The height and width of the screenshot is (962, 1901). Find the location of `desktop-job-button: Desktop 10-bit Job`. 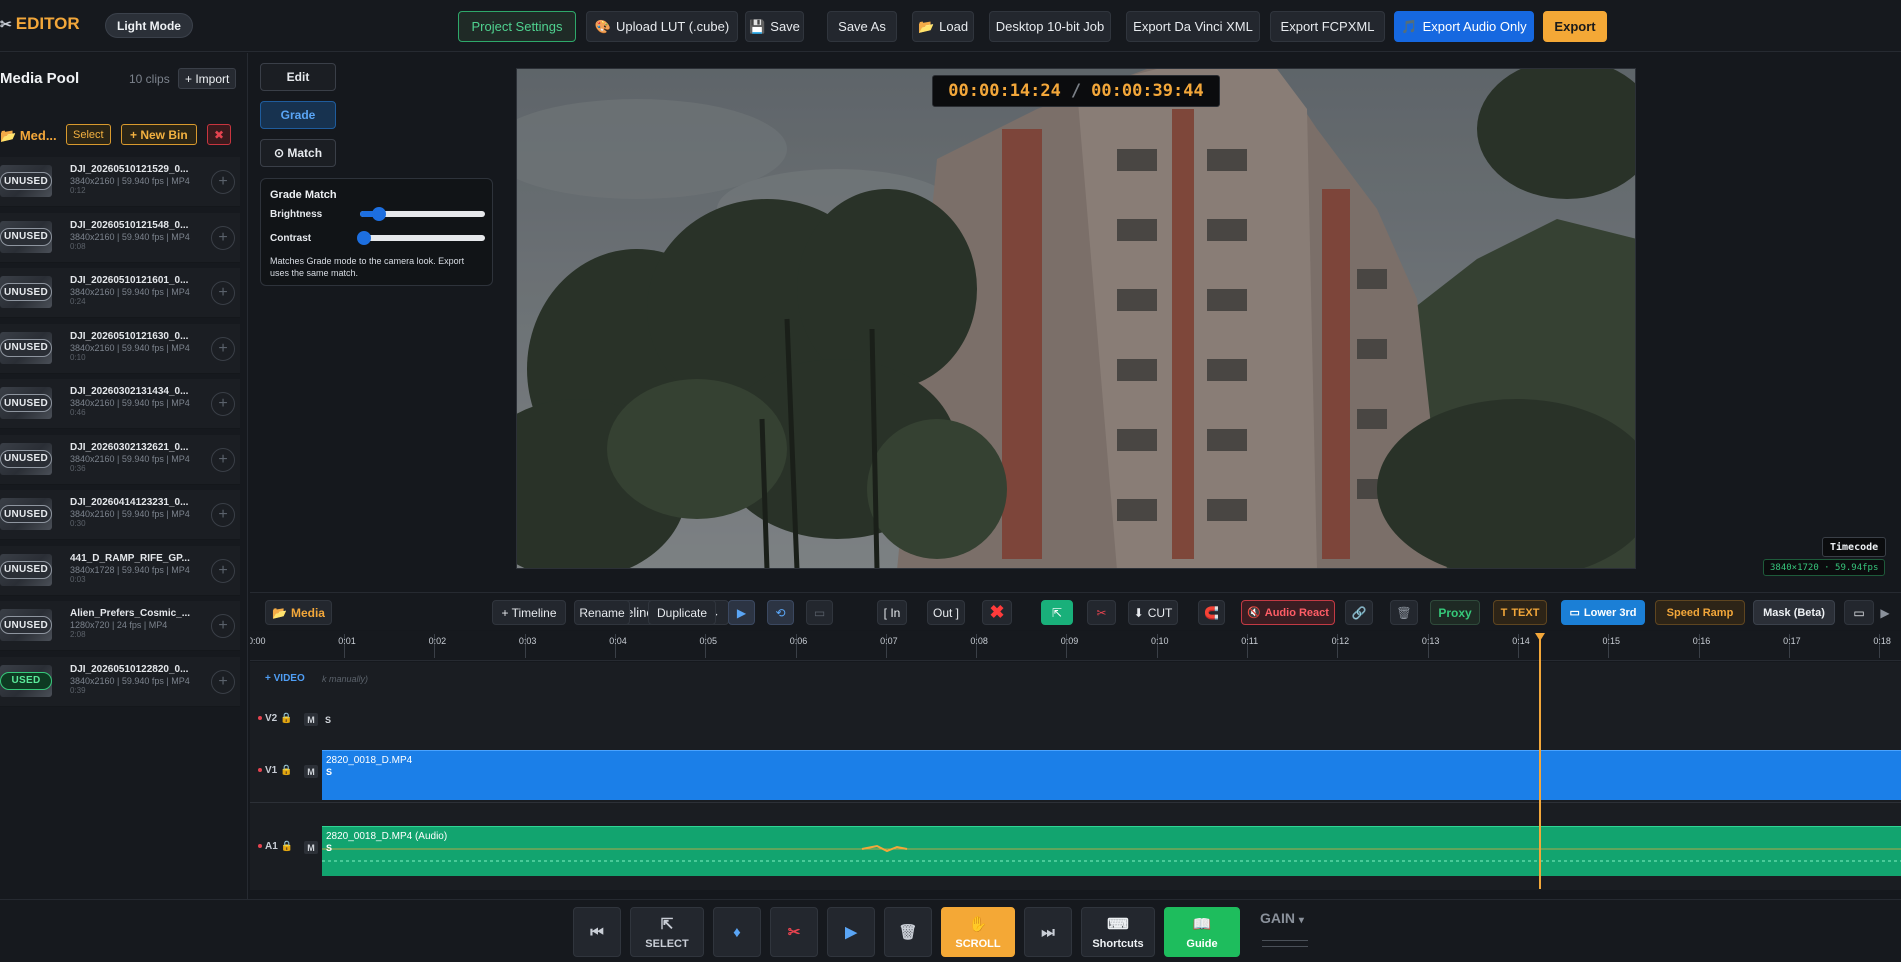

desktop-job-button: Desktop 10-bit Job is located at coordinates (1050, 26).